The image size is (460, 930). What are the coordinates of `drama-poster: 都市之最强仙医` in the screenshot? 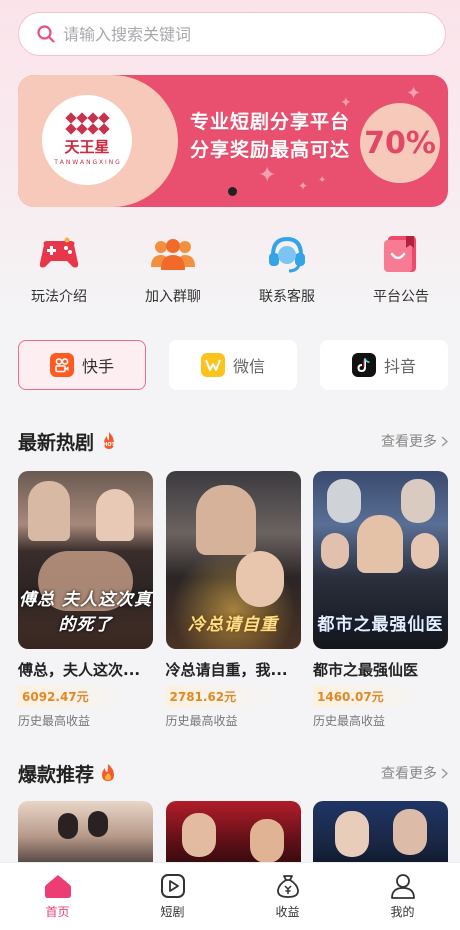 It's located at (380, 560).